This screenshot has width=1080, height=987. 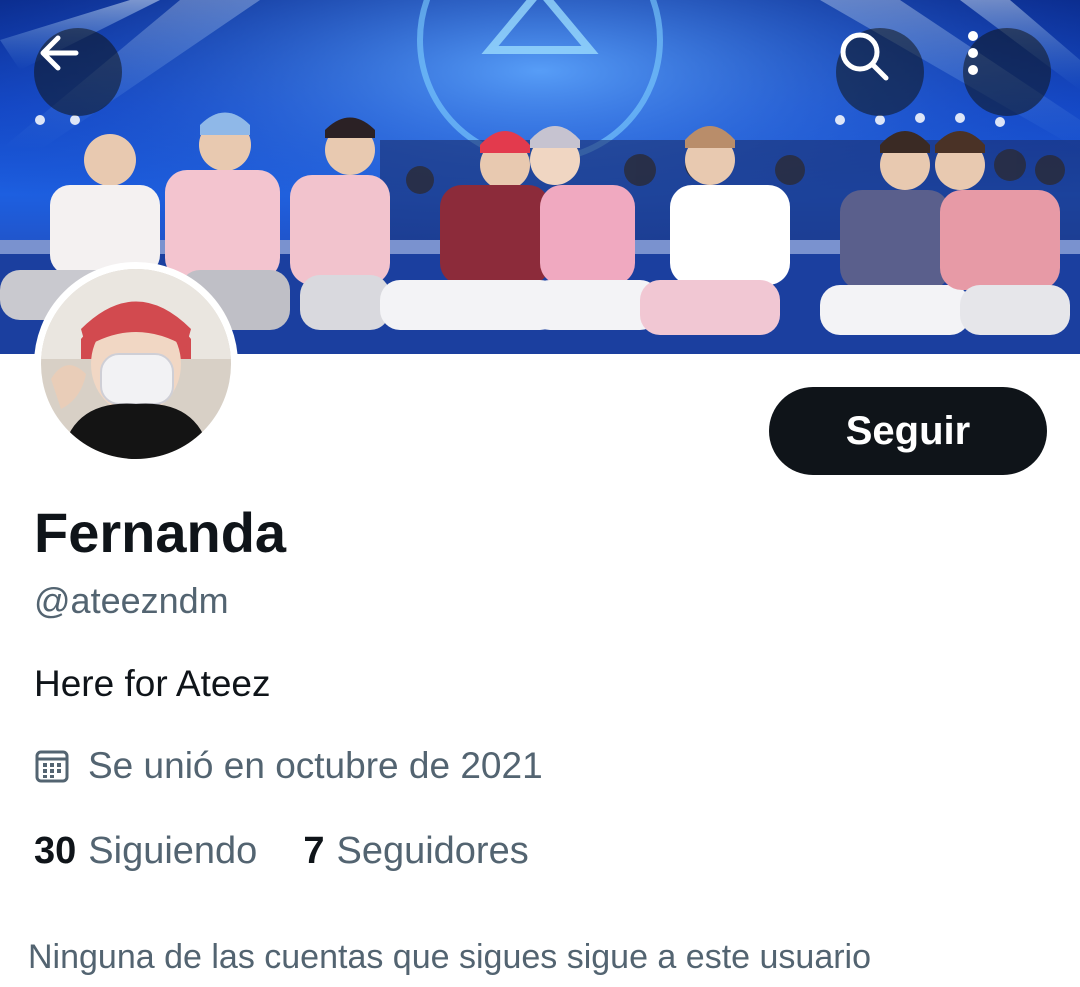 What do you see at coordinates (973, 53) in the screenshot?
I see `more-vertical-icon` at bounding box center [973, 53].